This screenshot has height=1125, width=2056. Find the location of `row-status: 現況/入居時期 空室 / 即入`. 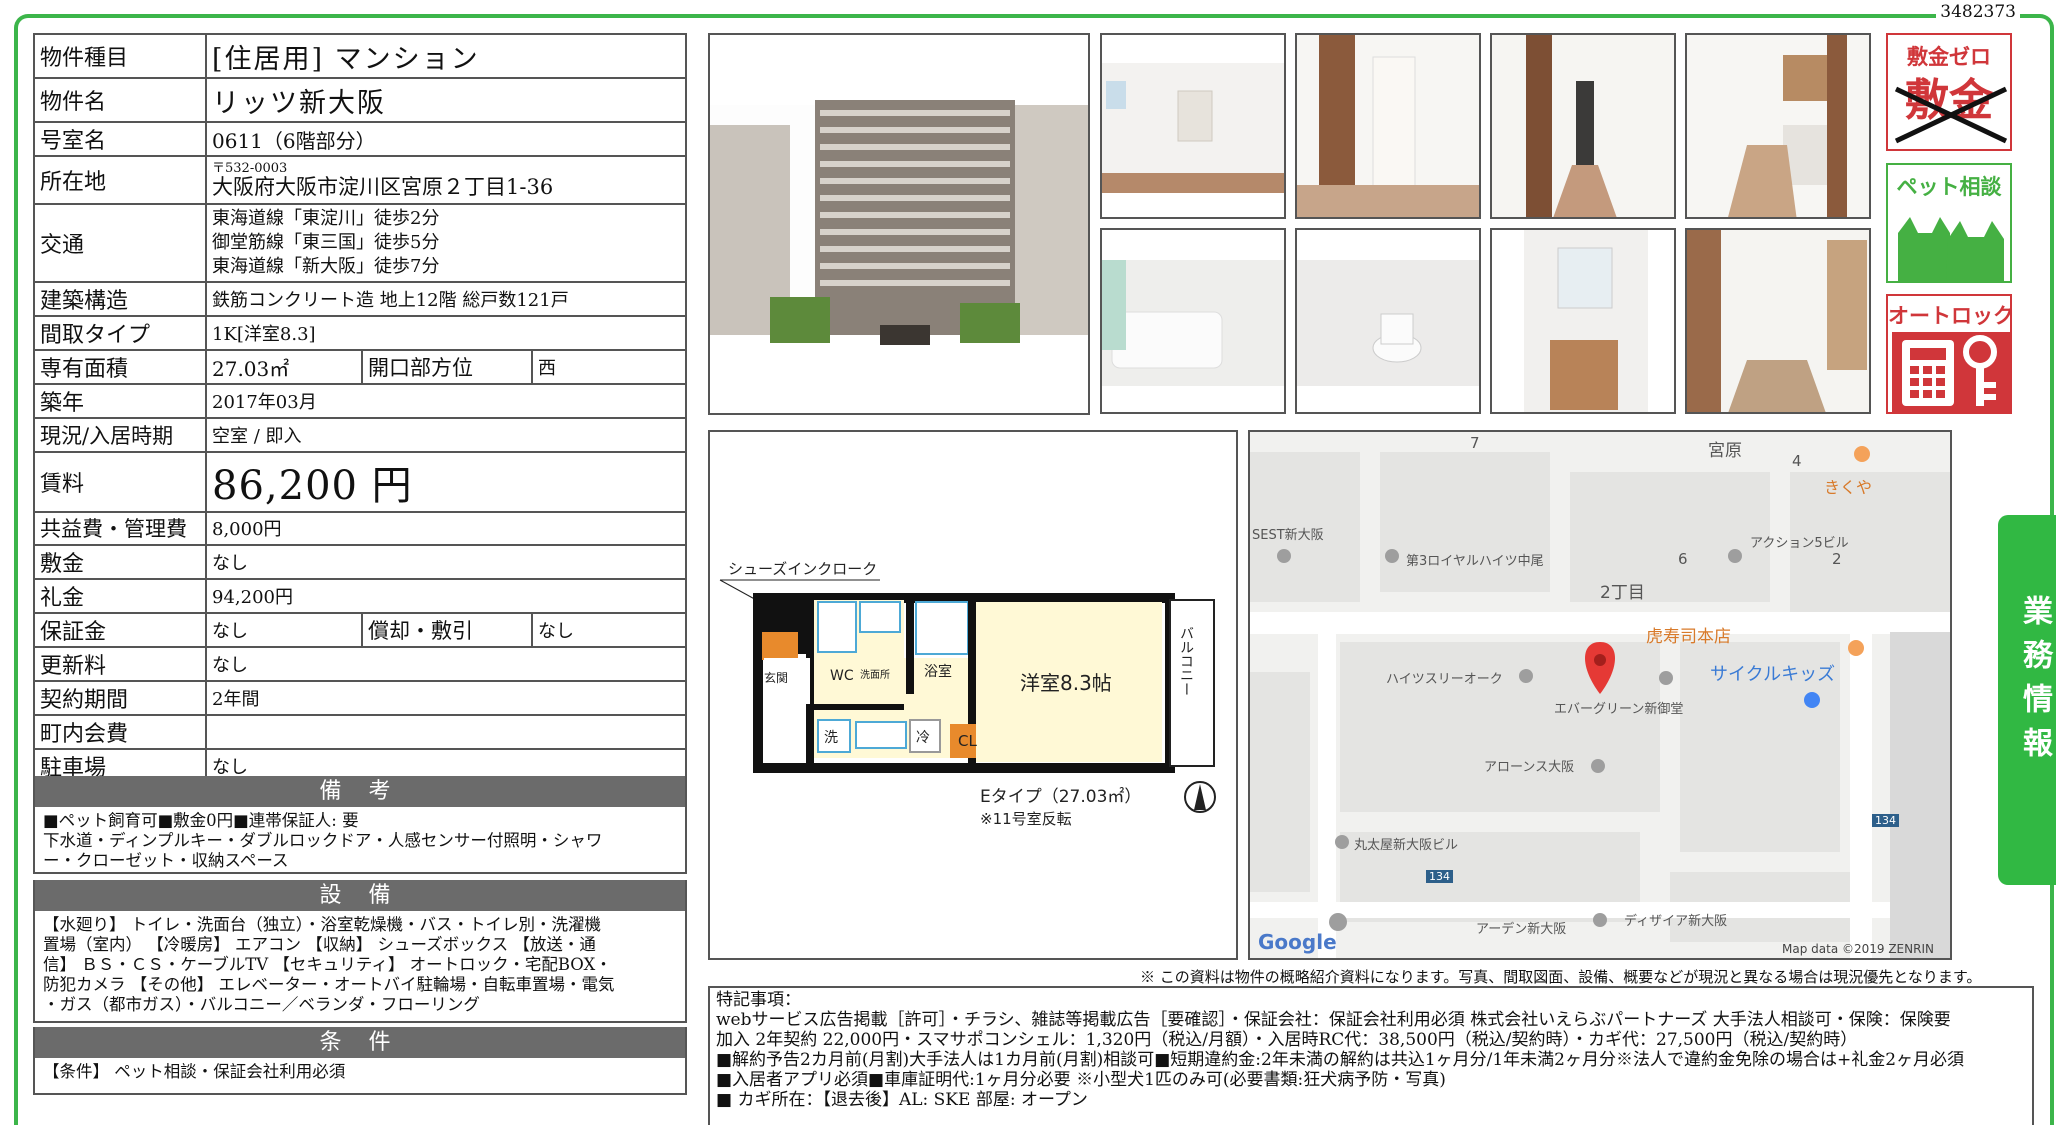

row-status: 現況/入居時期 空室 / 即入 is located at coordinates (360, 435).